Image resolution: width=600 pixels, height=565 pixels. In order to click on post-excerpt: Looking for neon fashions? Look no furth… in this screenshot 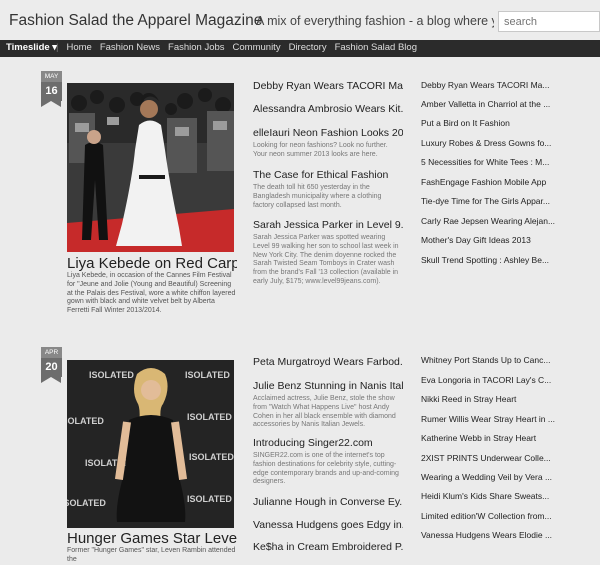, I will do `click(320, 150)`.